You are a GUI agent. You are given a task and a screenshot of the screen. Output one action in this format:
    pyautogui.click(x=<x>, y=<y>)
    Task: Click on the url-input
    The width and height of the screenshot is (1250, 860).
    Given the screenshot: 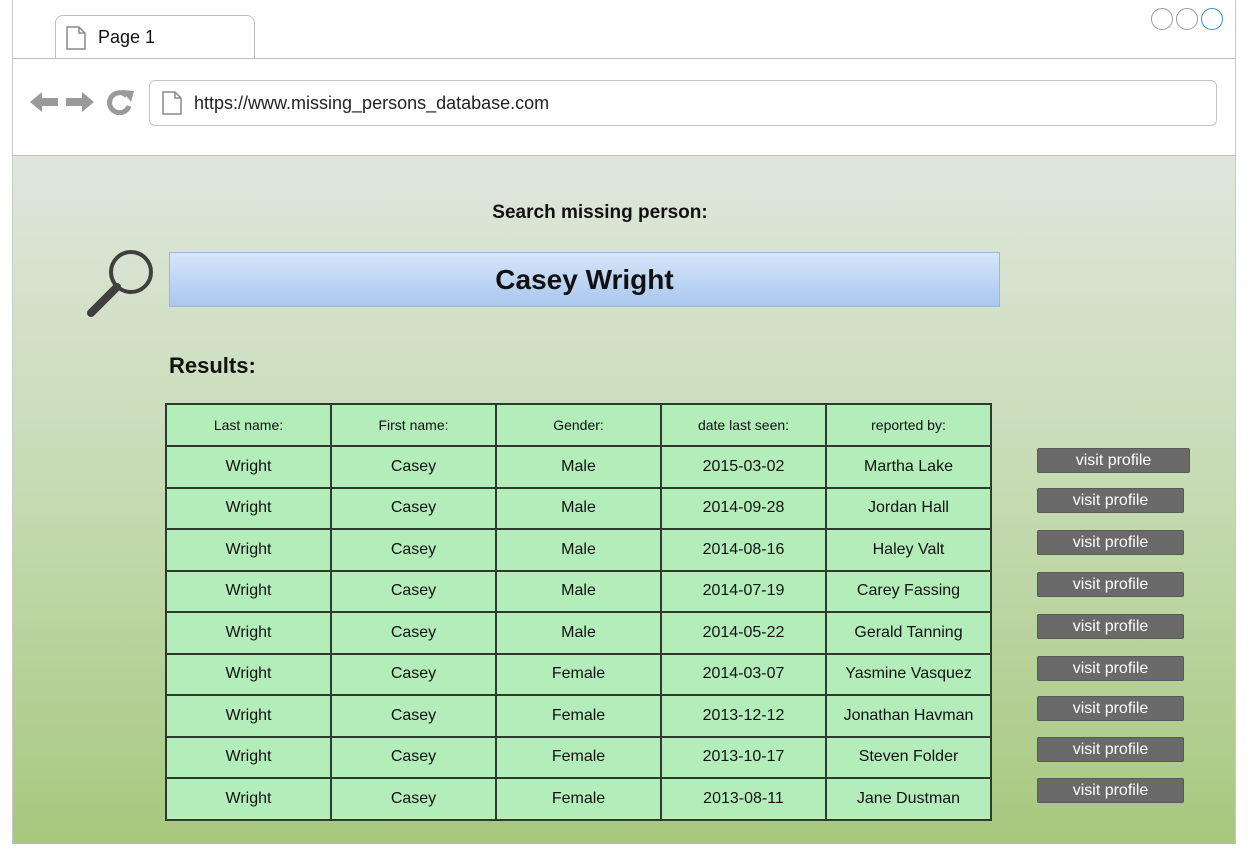 What is the action you would take?
    pyautogui.click(x=684, y=103)
    